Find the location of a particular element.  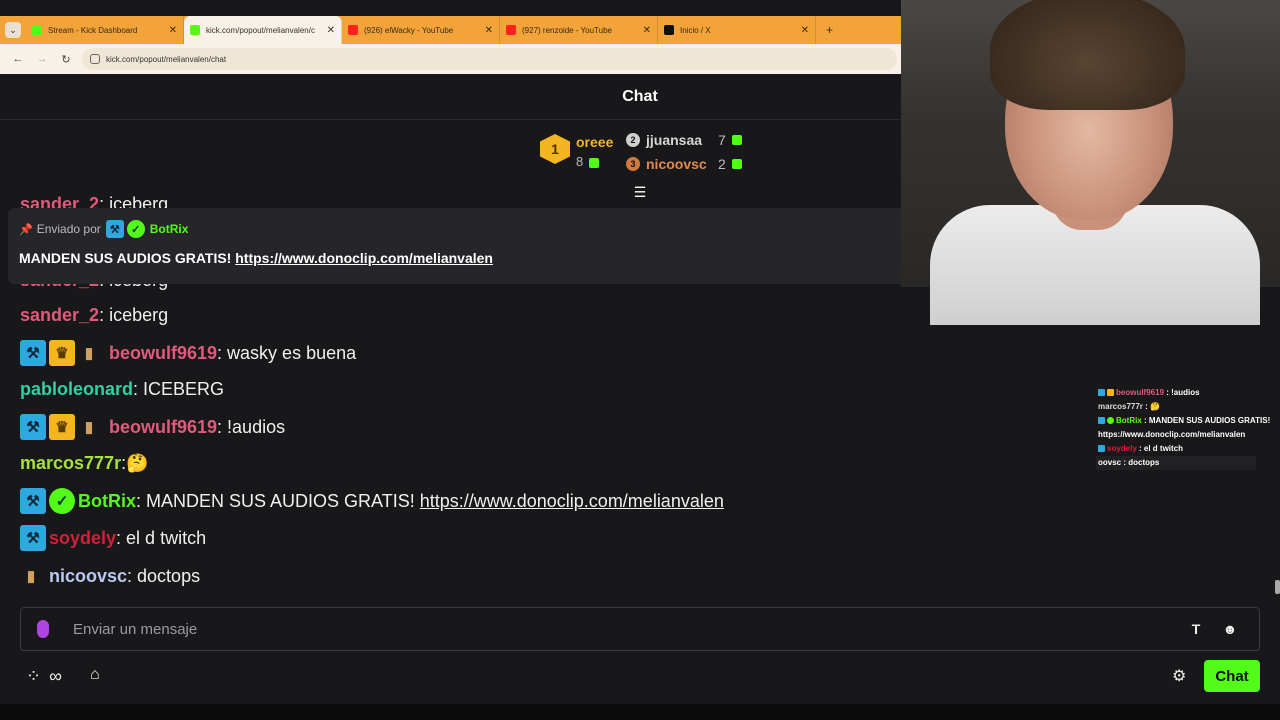

rank-2-icon: 2 is located at coordinates (633, 140).